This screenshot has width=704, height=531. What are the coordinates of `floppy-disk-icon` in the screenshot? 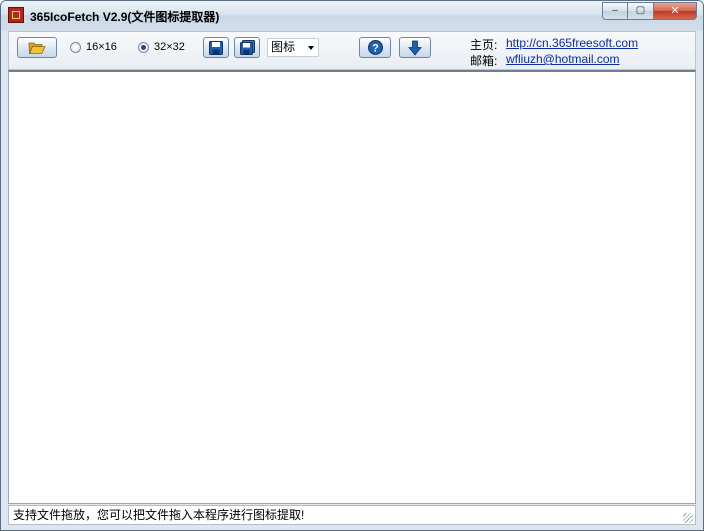 It's located at (216, 47).